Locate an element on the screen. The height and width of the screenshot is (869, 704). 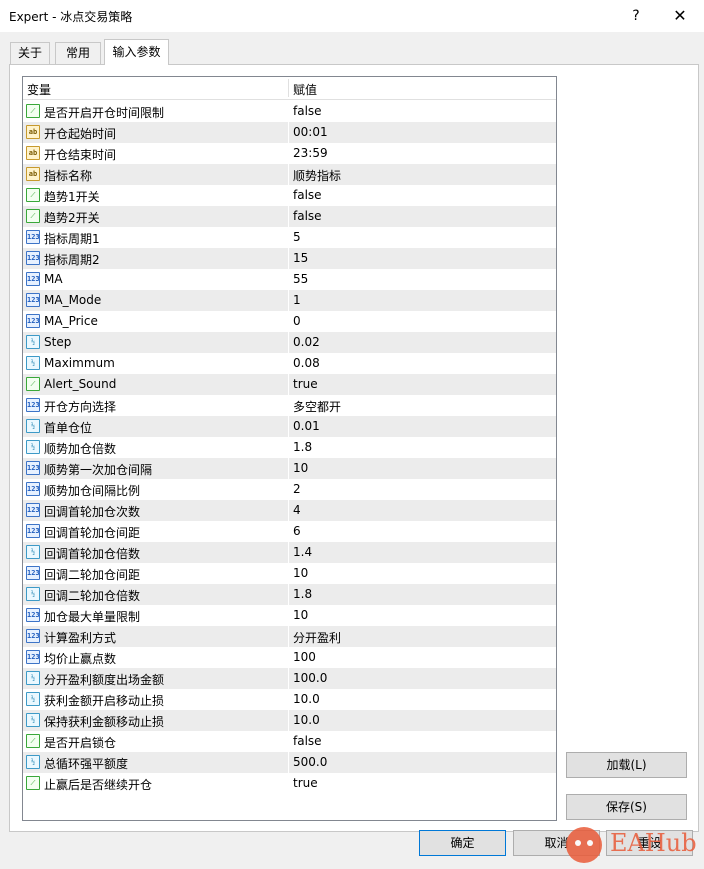
parameter-value: 100.0 is located at coordinates (310, 678).